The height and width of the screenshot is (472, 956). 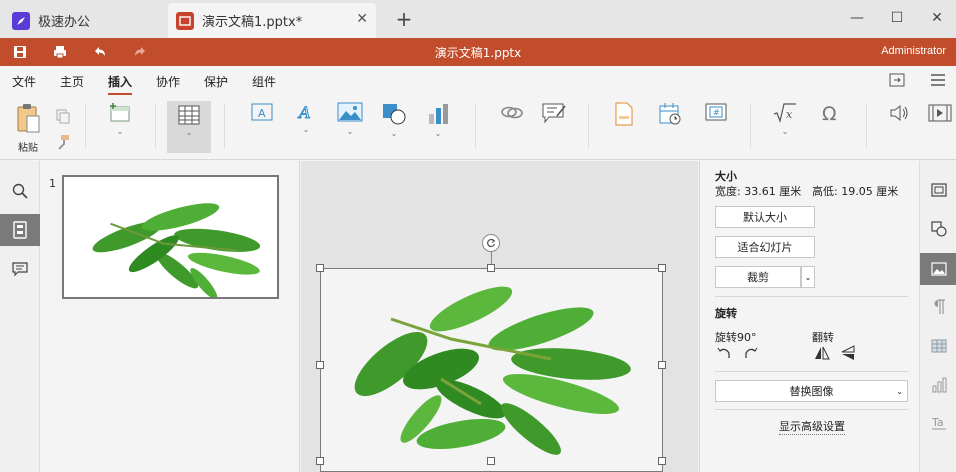 What do you see at coordinates (670, 114) in the screenshot?
I see `calendar-icon` at bounding box center [670, 114].